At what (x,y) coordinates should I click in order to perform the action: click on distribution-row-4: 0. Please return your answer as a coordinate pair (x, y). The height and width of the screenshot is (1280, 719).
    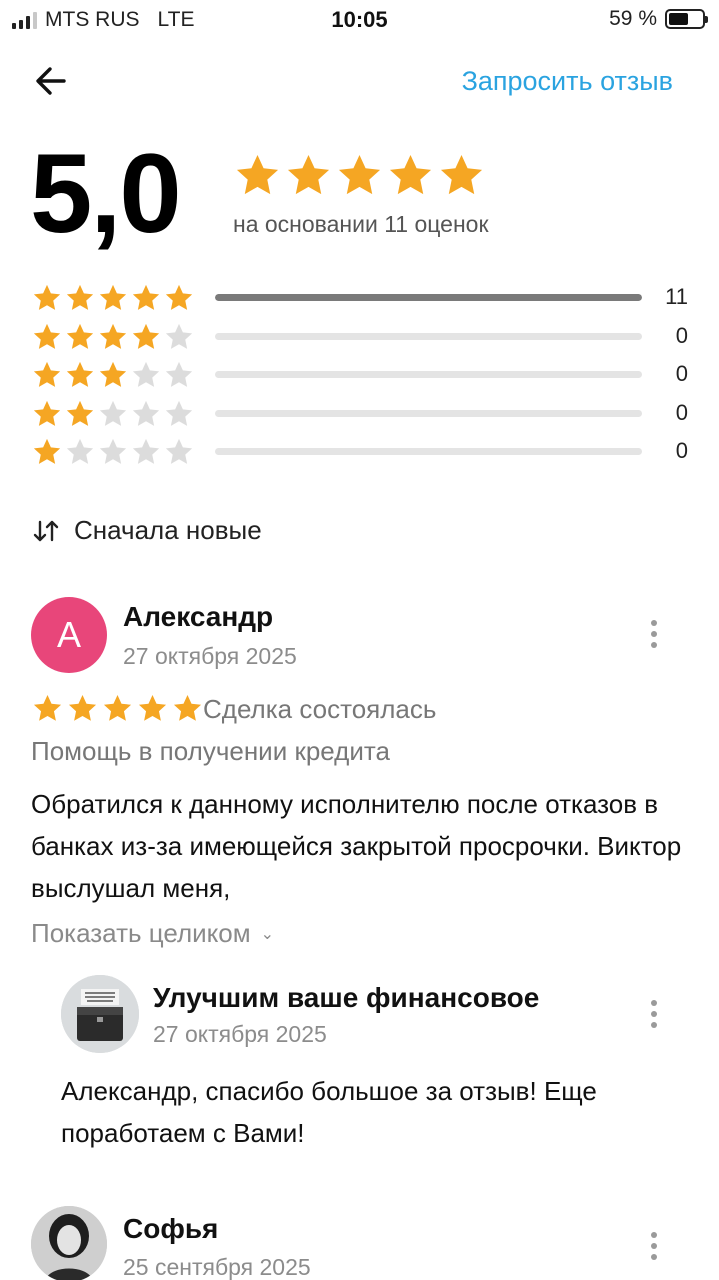
    Looking at the image, I should click on (362, 338).